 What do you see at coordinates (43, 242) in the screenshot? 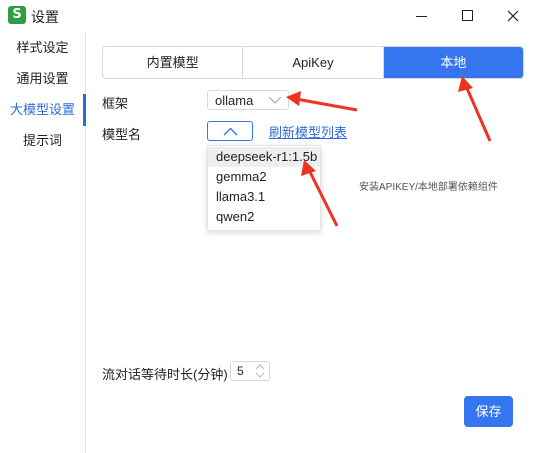
I see `sidebar: 样式设定 通用设置 大模型设置 提示词` at bounding box center [43, 242].